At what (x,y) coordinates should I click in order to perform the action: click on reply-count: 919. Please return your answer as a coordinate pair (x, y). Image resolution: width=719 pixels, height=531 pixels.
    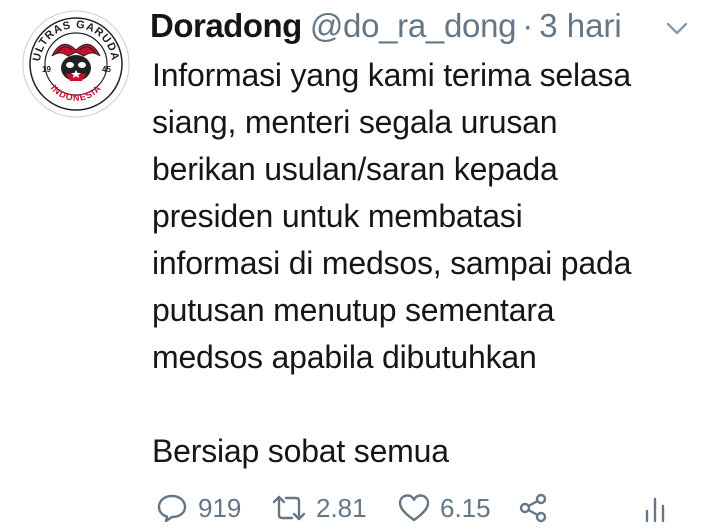
    Looking at the image, I should click on (220, 507).